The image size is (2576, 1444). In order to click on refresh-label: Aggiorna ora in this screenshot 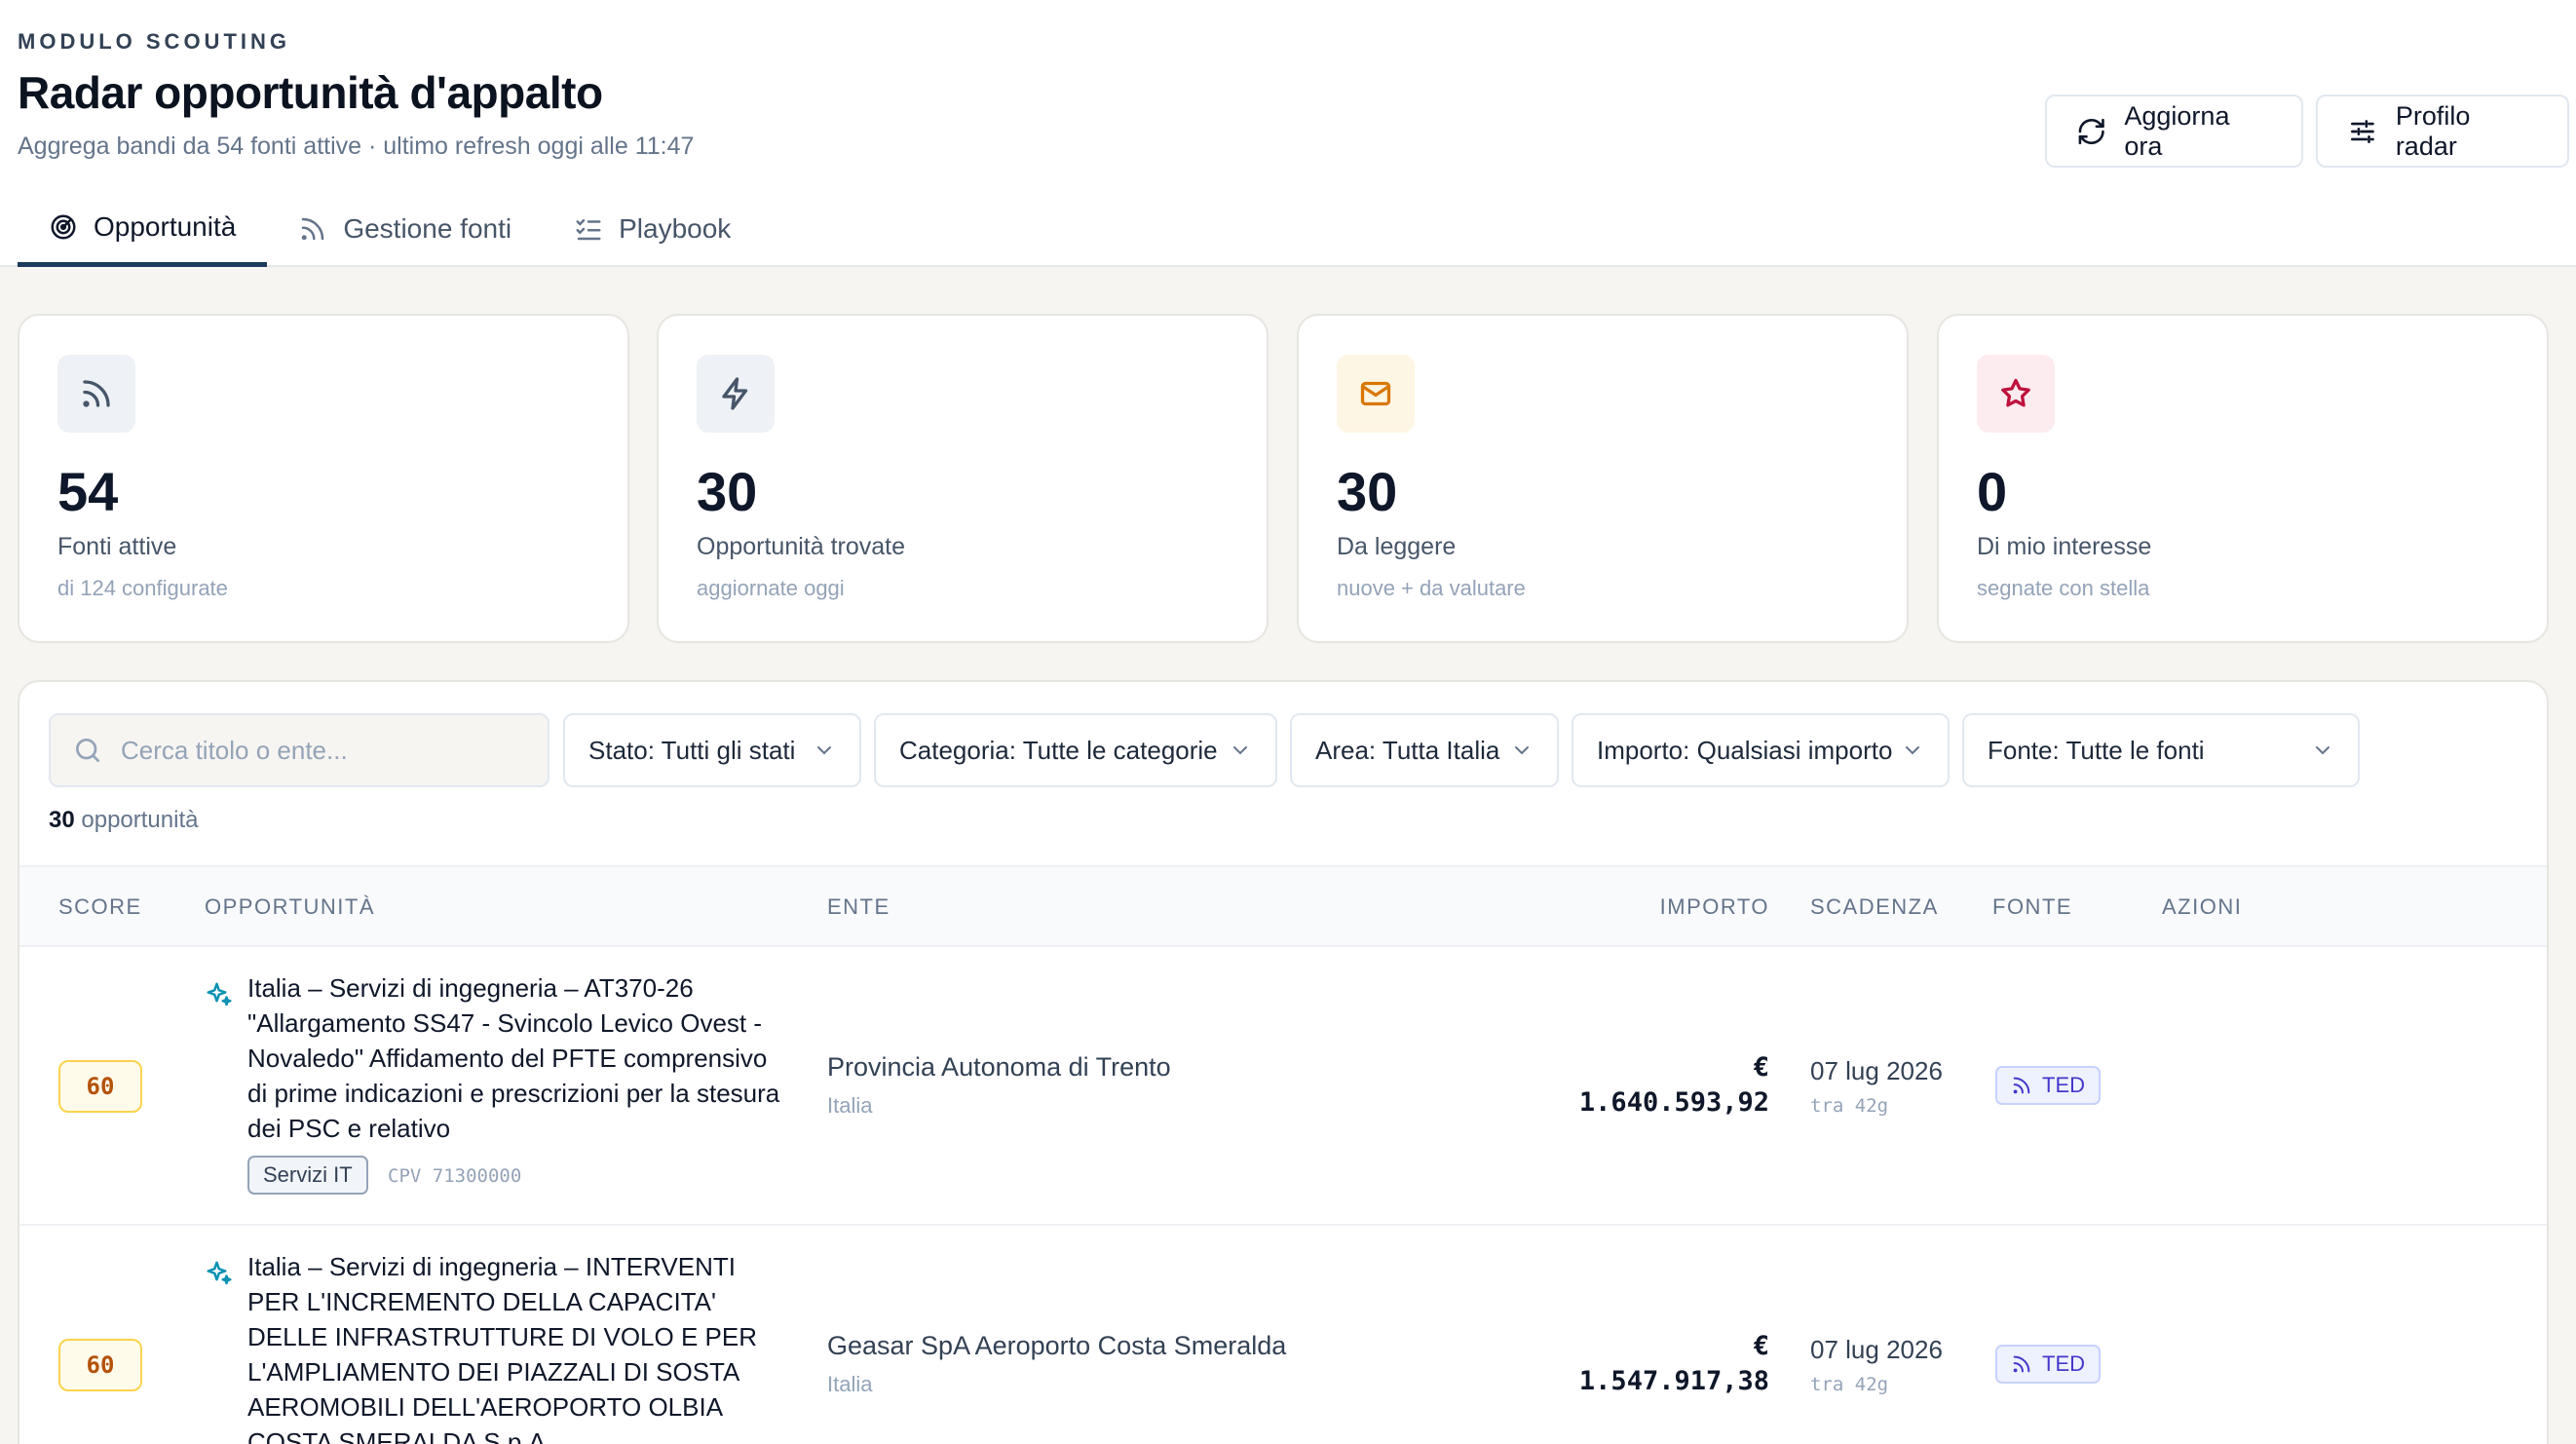, I will do `click(2177, 131)`.